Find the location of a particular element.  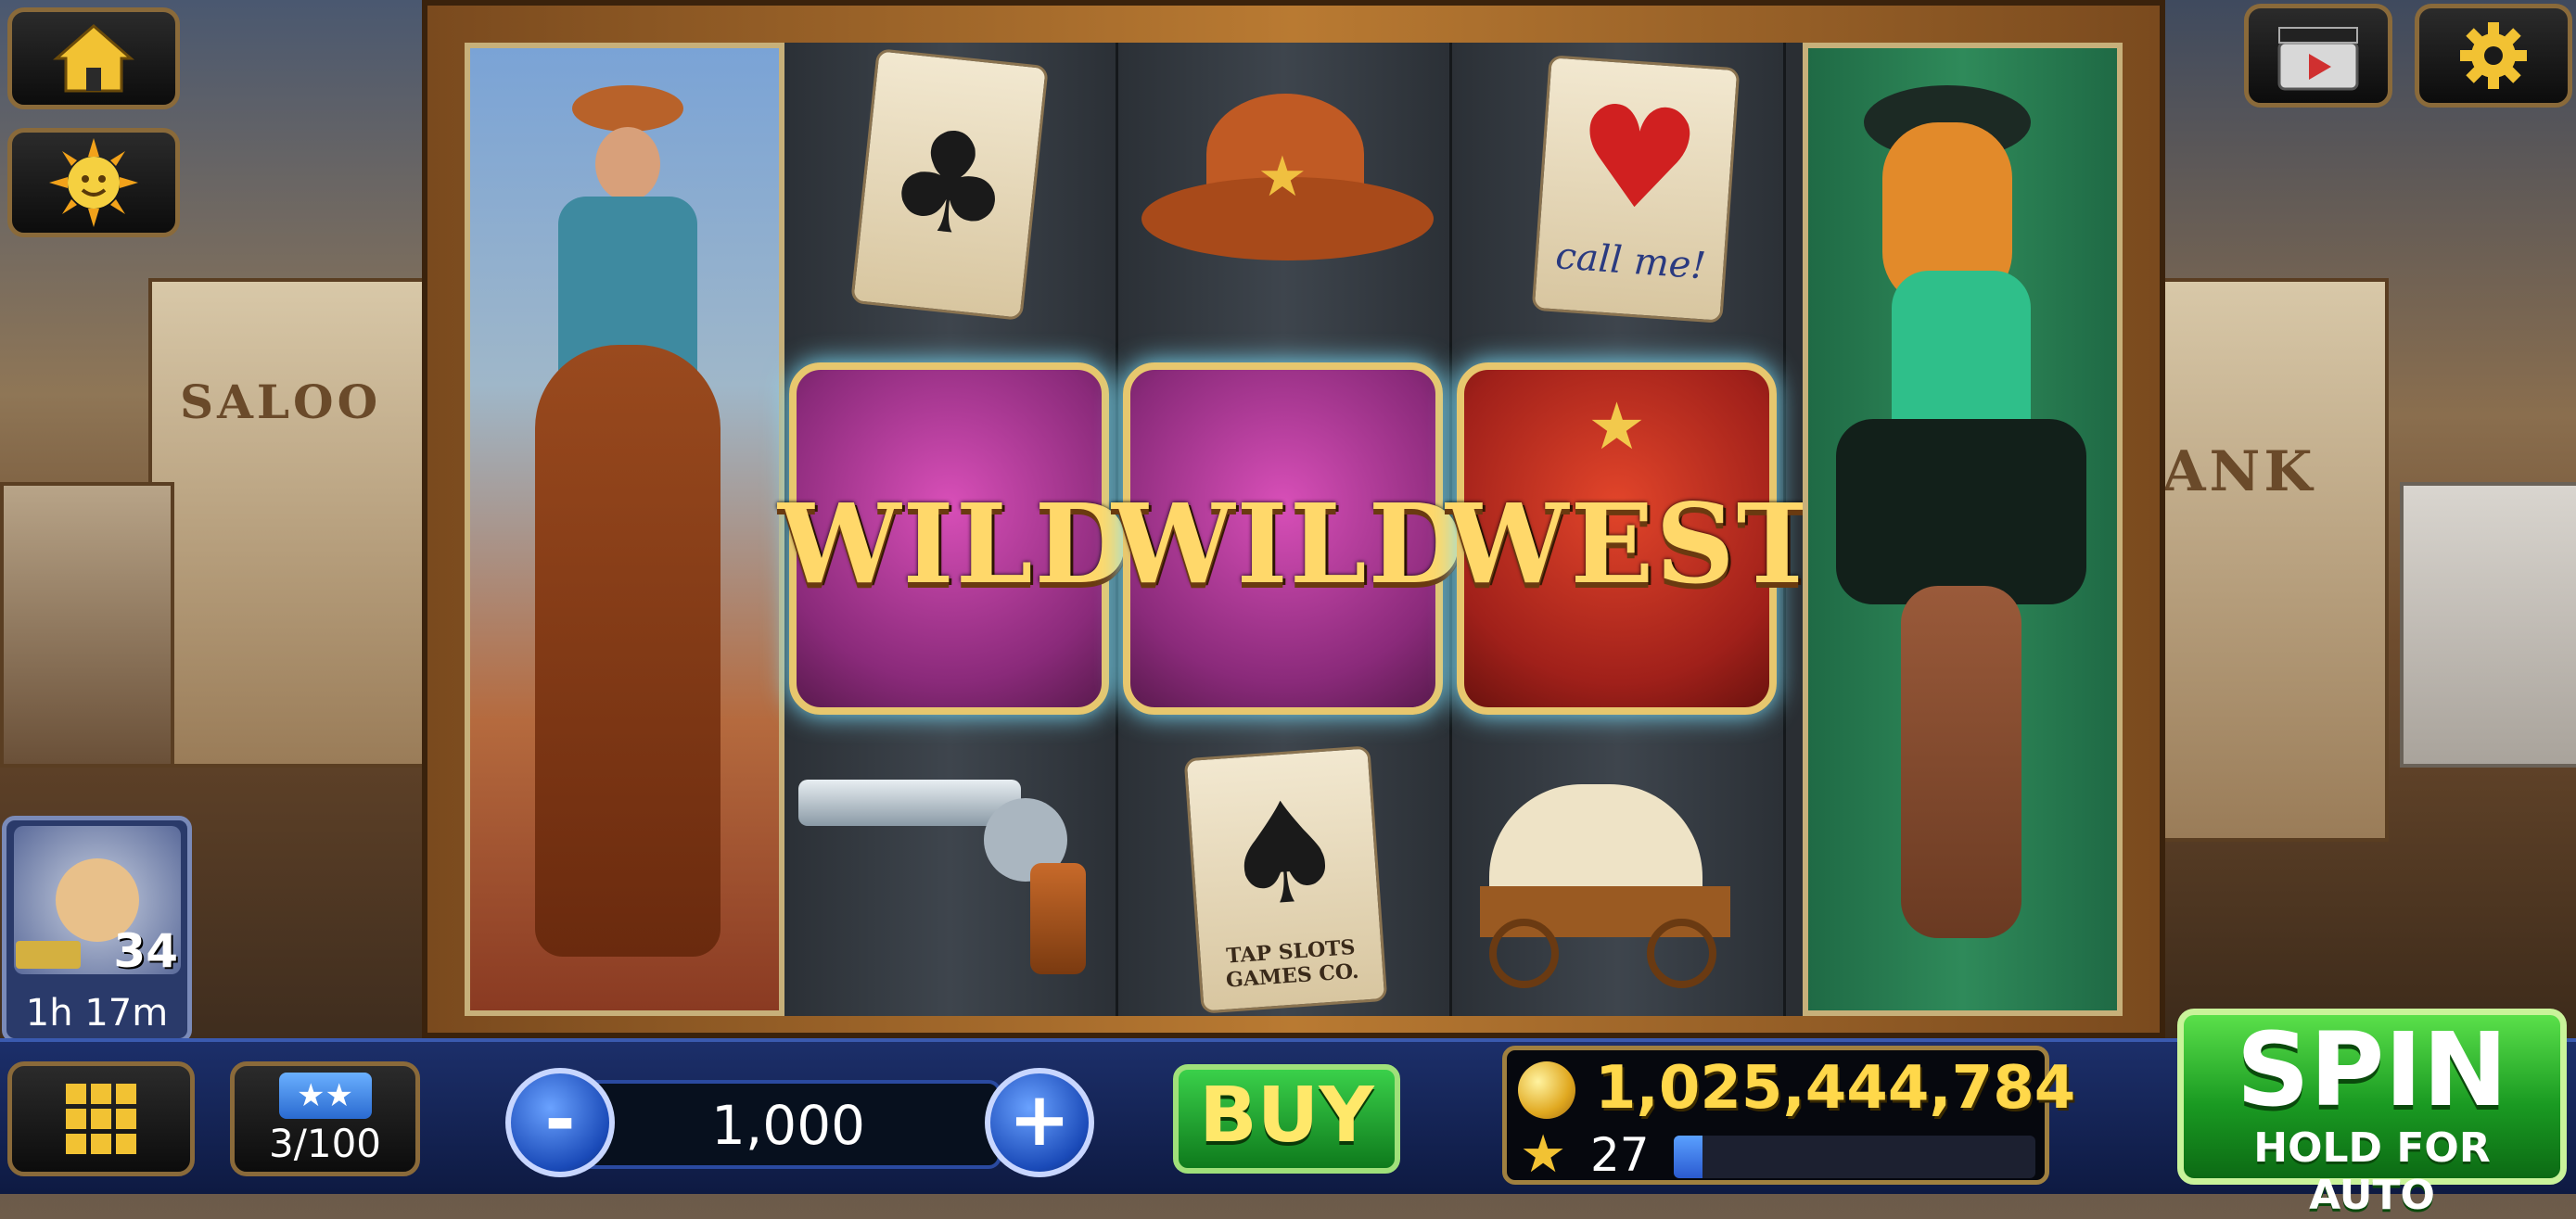

bet-decrease-button: - is located at coordinates (560, 1122).